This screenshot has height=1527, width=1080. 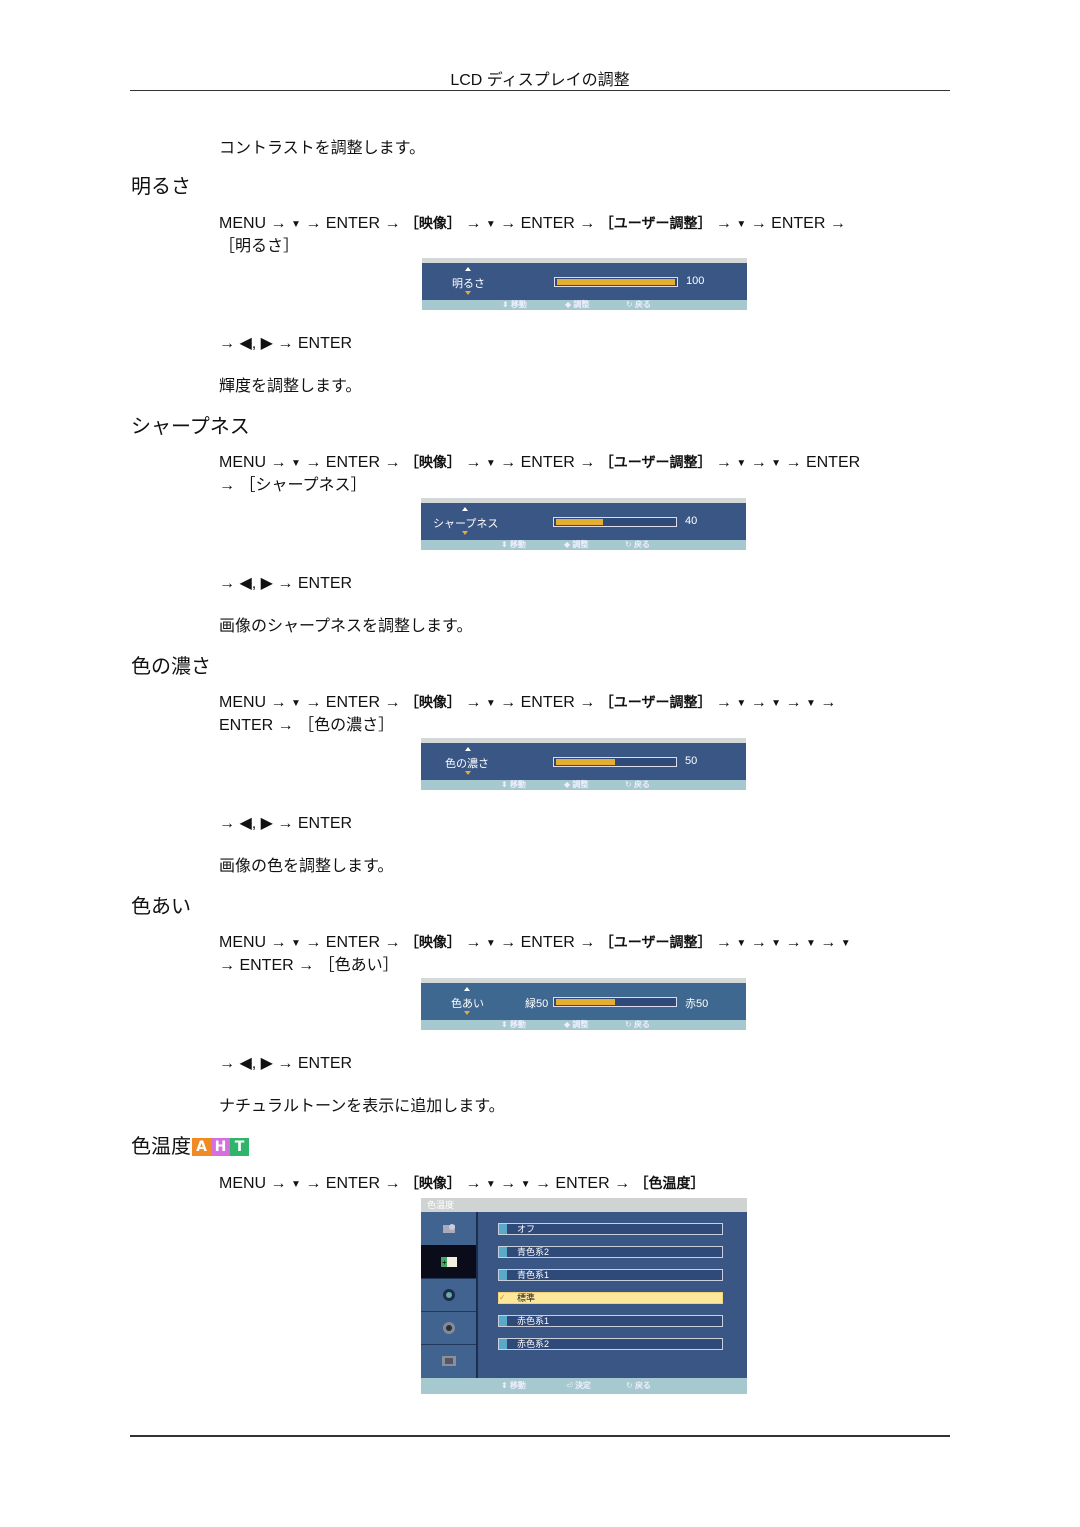 What do you see at coordinates (467, 764) in the screenshot?
I see `osd-label: 色の濃さ` at bounding box center [467, 764].